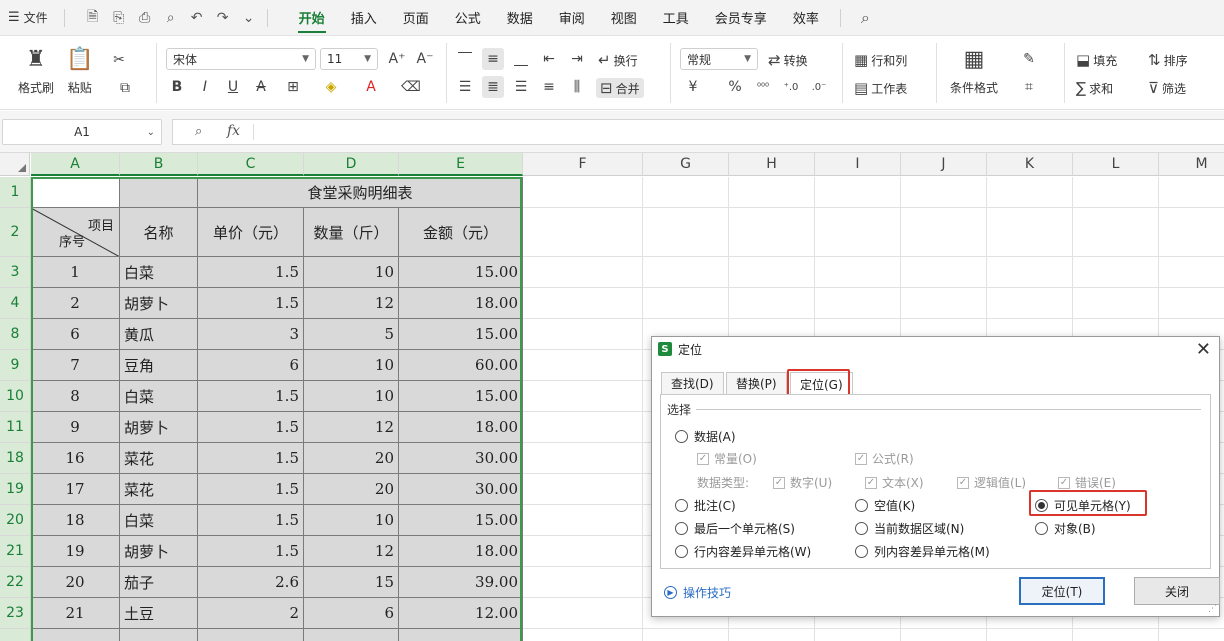 This screenshot has width=1224, height=641. What do you see at coordinates (735, 87) in the screenshot?
I see `percent-icon: %` at bounding box center [735, 87].